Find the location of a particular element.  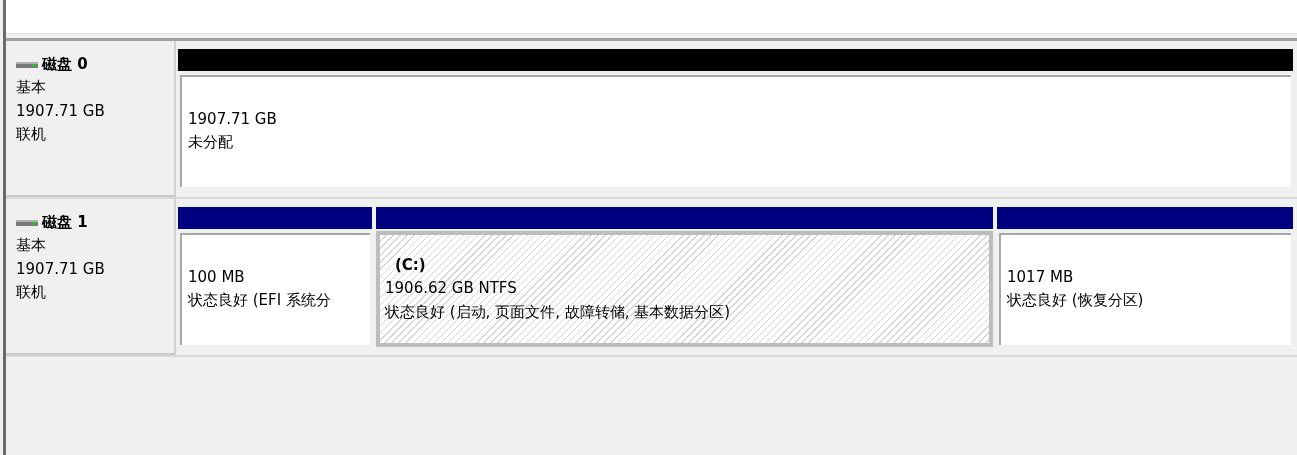

partition-block: 100 MB 状态良好 (EFI 系统分 is located at coordinates (275, 289).